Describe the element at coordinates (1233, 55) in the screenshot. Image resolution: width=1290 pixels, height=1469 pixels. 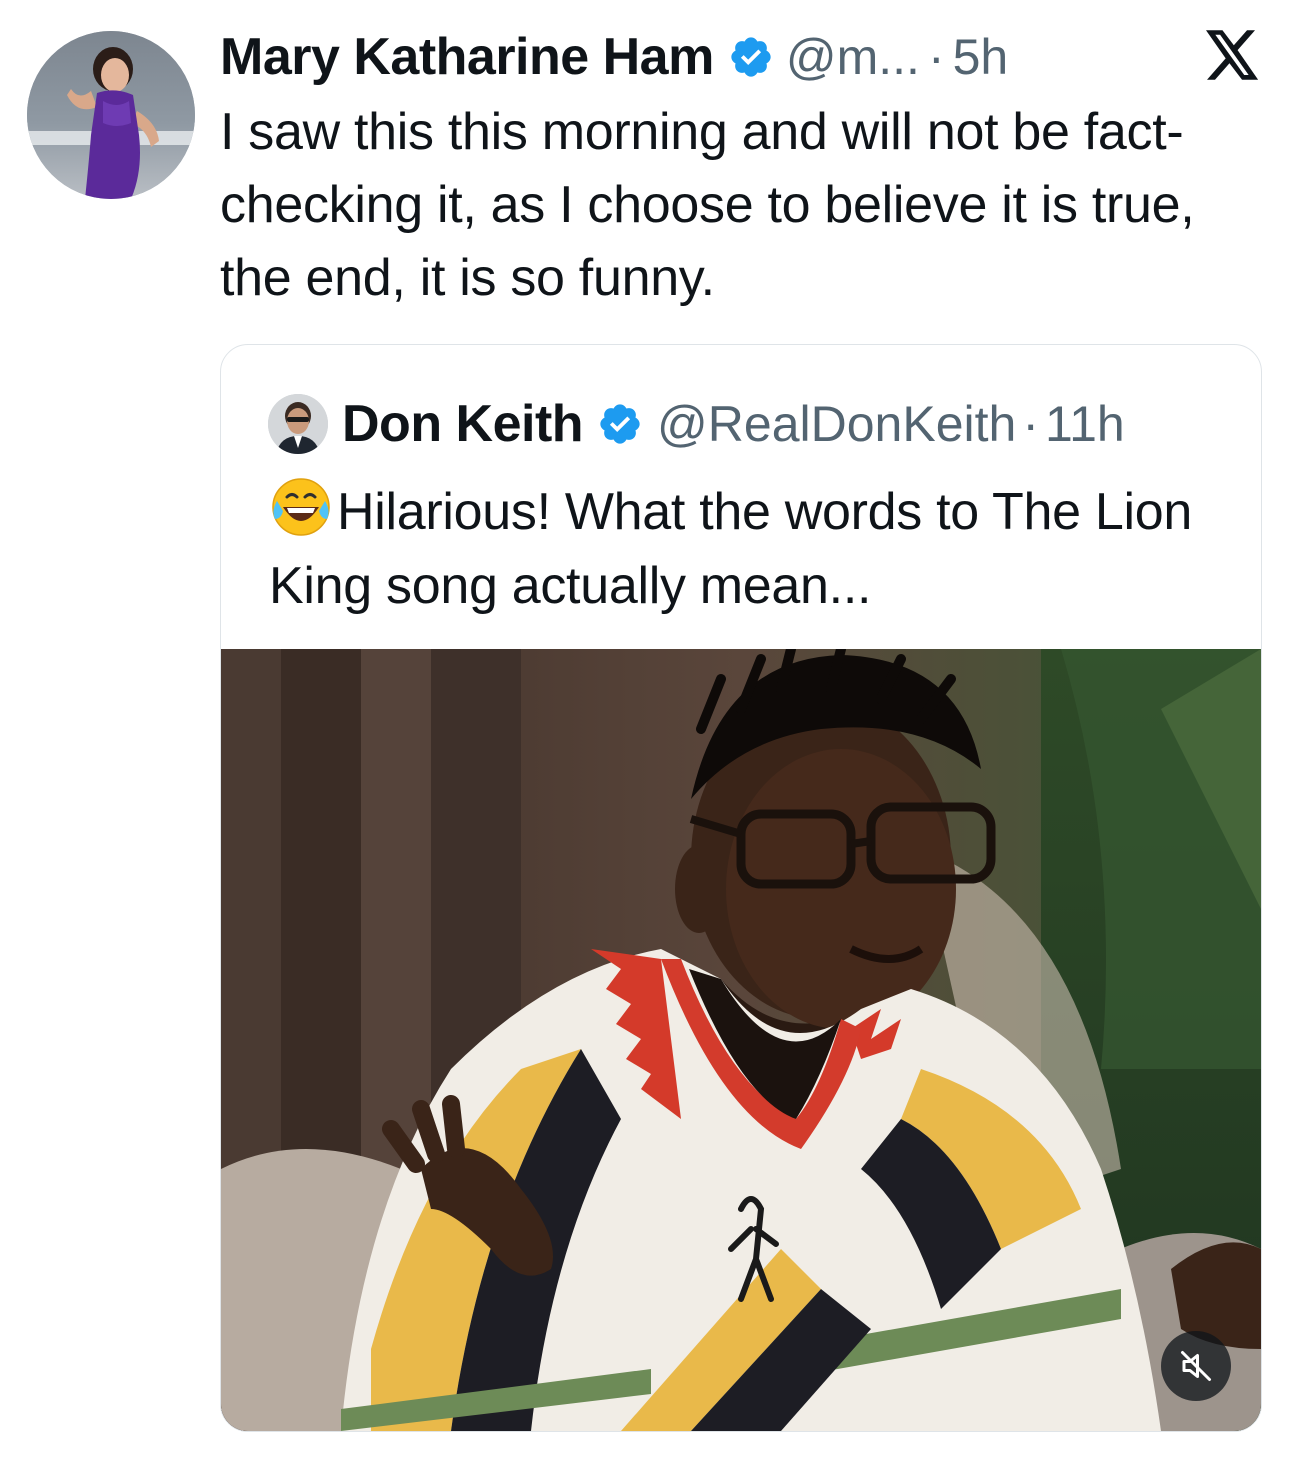
I see `x-logo-icon` at that location.